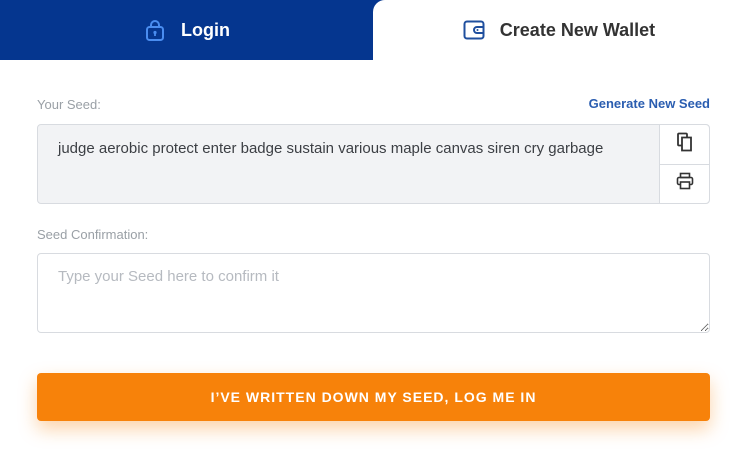  I want to click on tab-create-wallet: Create New Wallet, so click(558, 30).